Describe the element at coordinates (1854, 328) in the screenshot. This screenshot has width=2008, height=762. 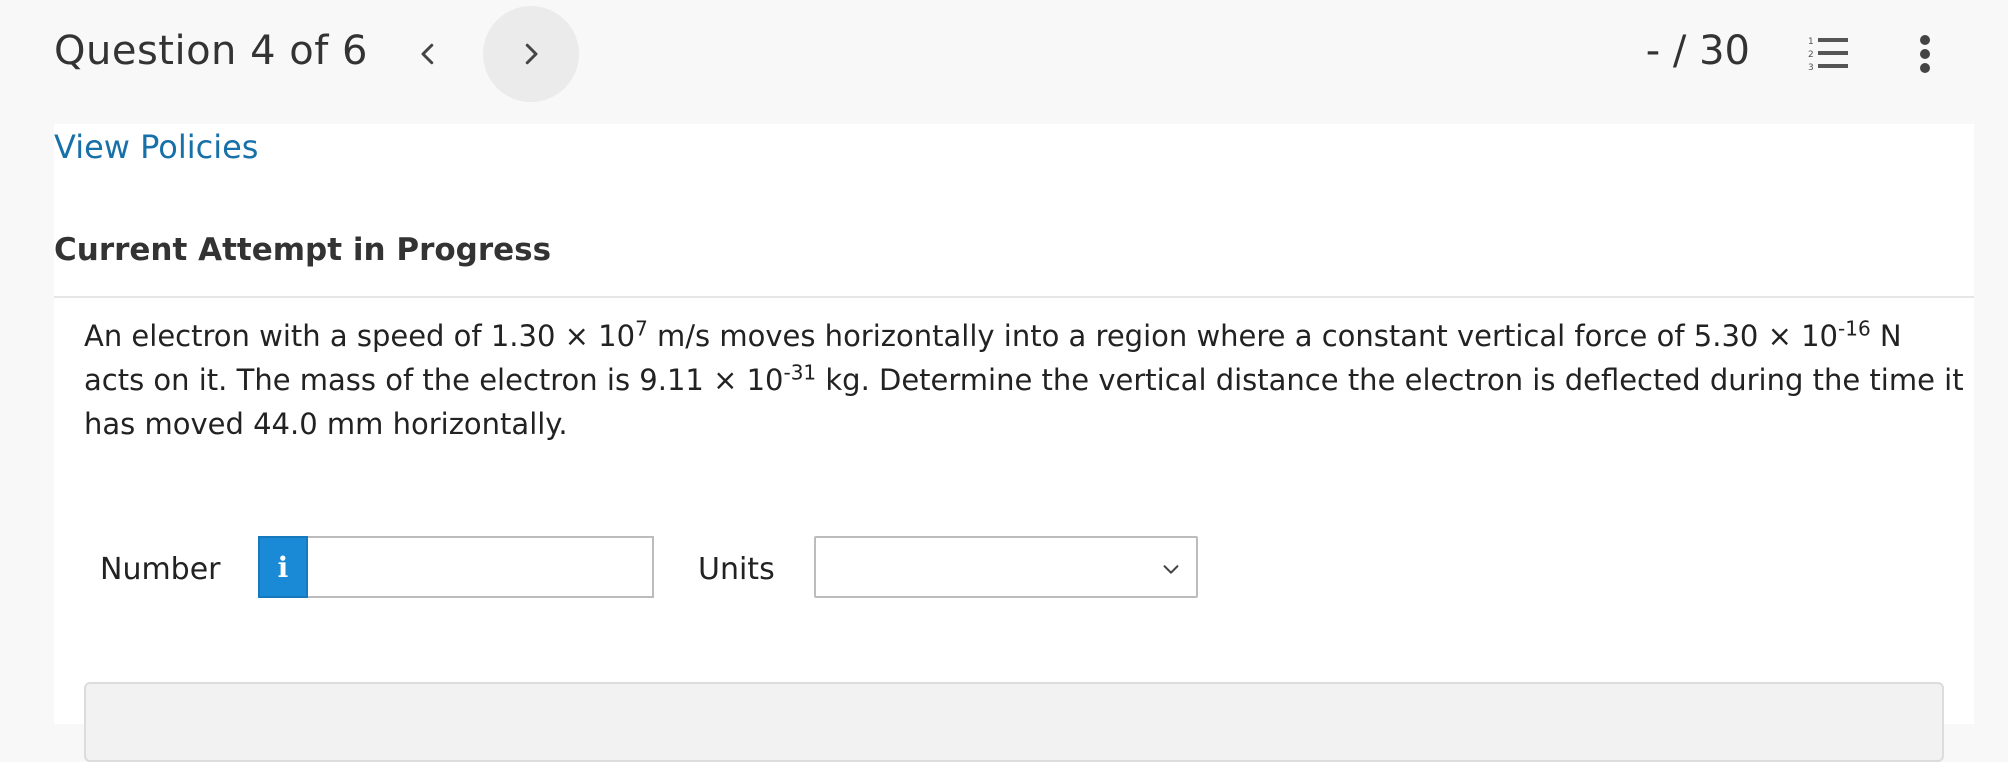
I see `exponent: -16` at that location.